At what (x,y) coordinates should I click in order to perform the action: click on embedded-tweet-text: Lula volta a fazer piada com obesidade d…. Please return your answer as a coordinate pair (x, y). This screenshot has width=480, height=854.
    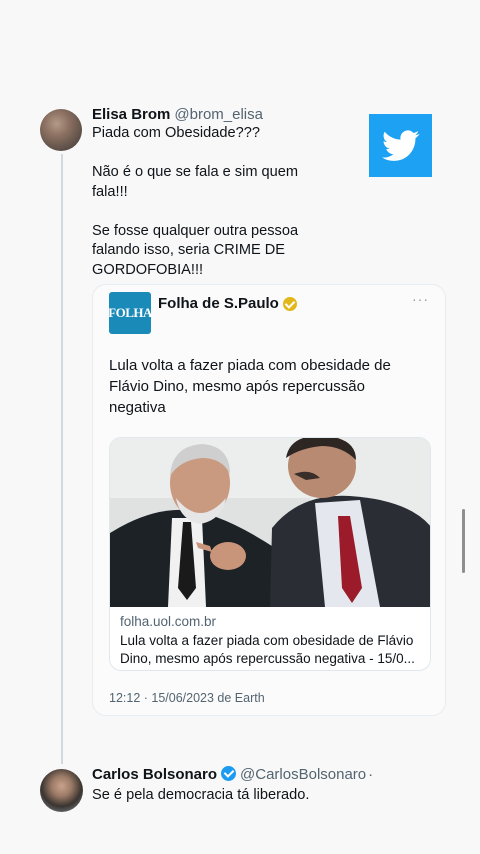
    Looking at the image, I should click on (250, 386).